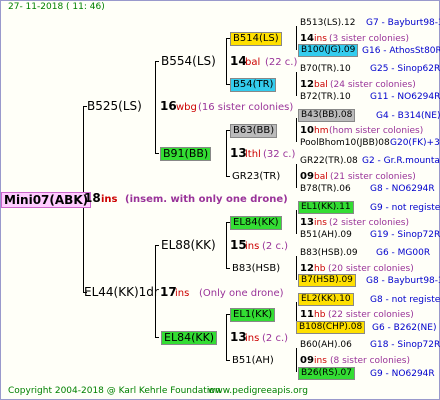  What do you see at coordinates (182, 293) in the screenshot?
I see `g1-mark-el44: ins` at bounding box center [182, 293].